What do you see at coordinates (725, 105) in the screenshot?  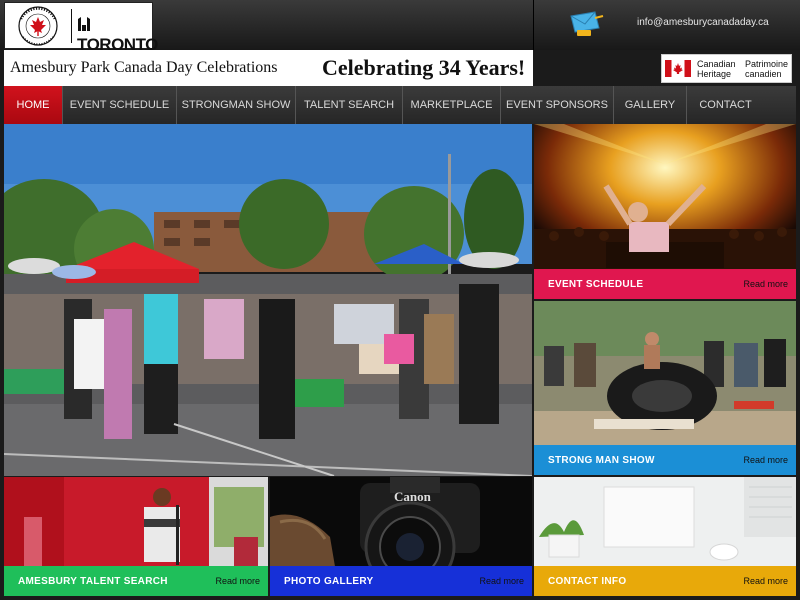 I see `nav-item-contact: CONTACT` at bounding box center [725, 105].